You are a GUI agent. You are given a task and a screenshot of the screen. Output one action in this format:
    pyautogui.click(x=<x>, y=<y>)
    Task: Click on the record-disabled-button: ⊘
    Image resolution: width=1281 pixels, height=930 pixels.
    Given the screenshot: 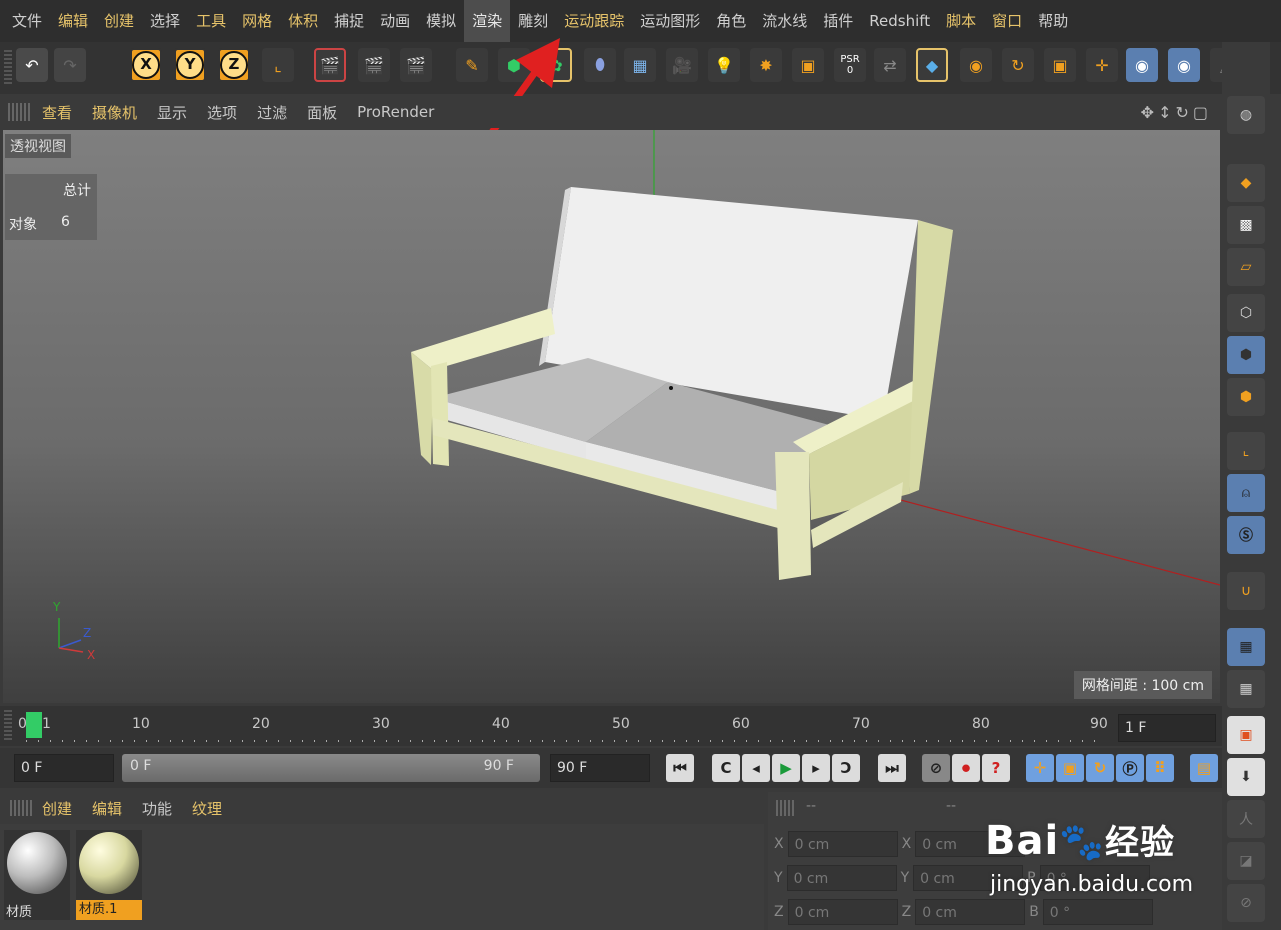 What is the action you would take?
    pyautogui.click(x=936, y=768)
    